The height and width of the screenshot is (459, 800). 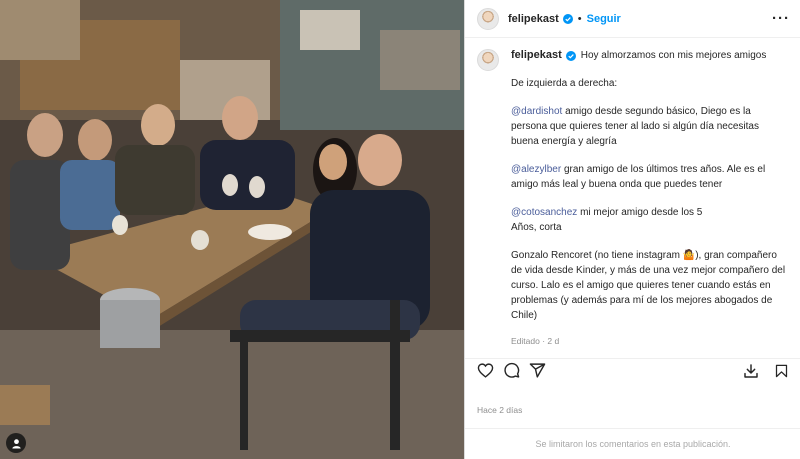 What do you see at coordinates (485, 371) in the screenshot?
I see `heart-icon` at bounding box center [485, 371].